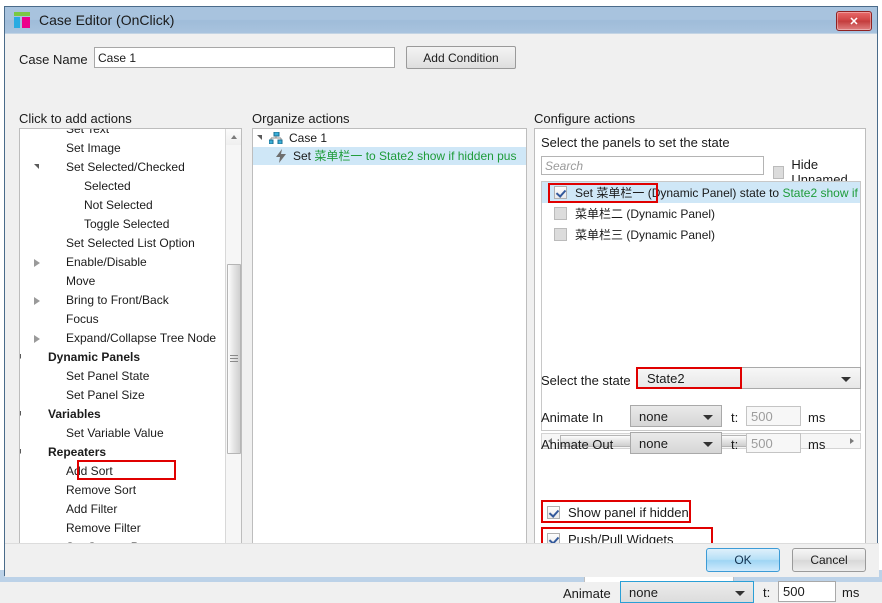  I want to click on push-animate-label: Animate, so click(587, 593).